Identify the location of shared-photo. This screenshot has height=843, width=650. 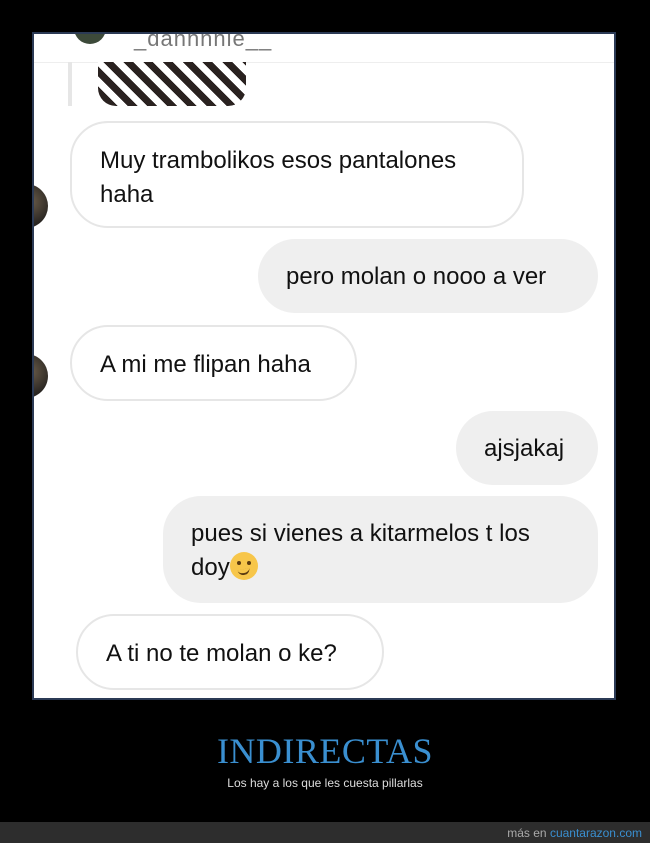
(172, 84).